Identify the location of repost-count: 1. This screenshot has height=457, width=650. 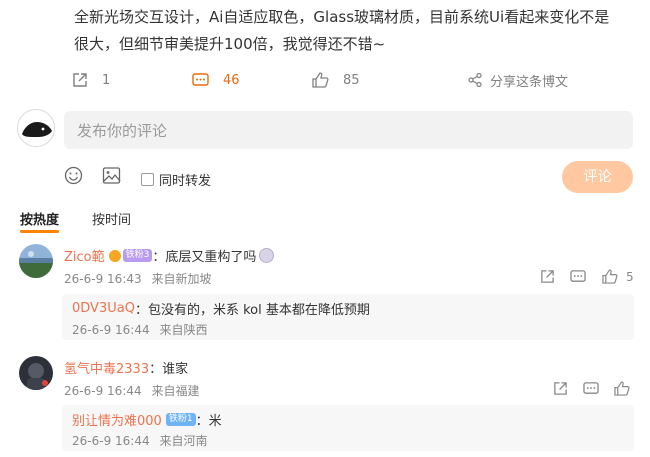
(106, 80).